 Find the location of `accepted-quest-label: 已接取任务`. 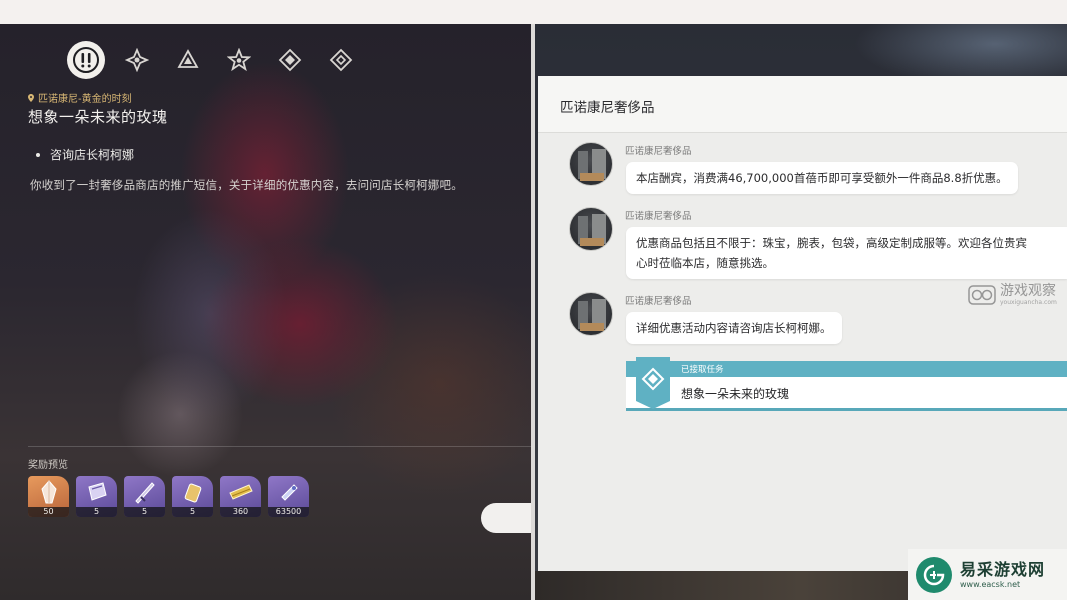

accepted-quest-label: 已接取任务 is located at coordinates (702, 370).